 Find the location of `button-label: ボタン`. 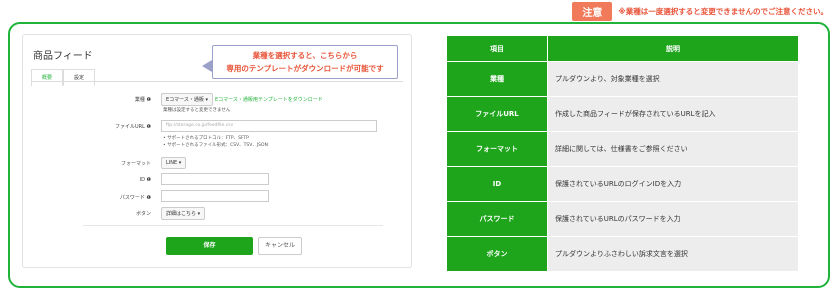

button-label: ボタン is located at coordinates (143, 214).